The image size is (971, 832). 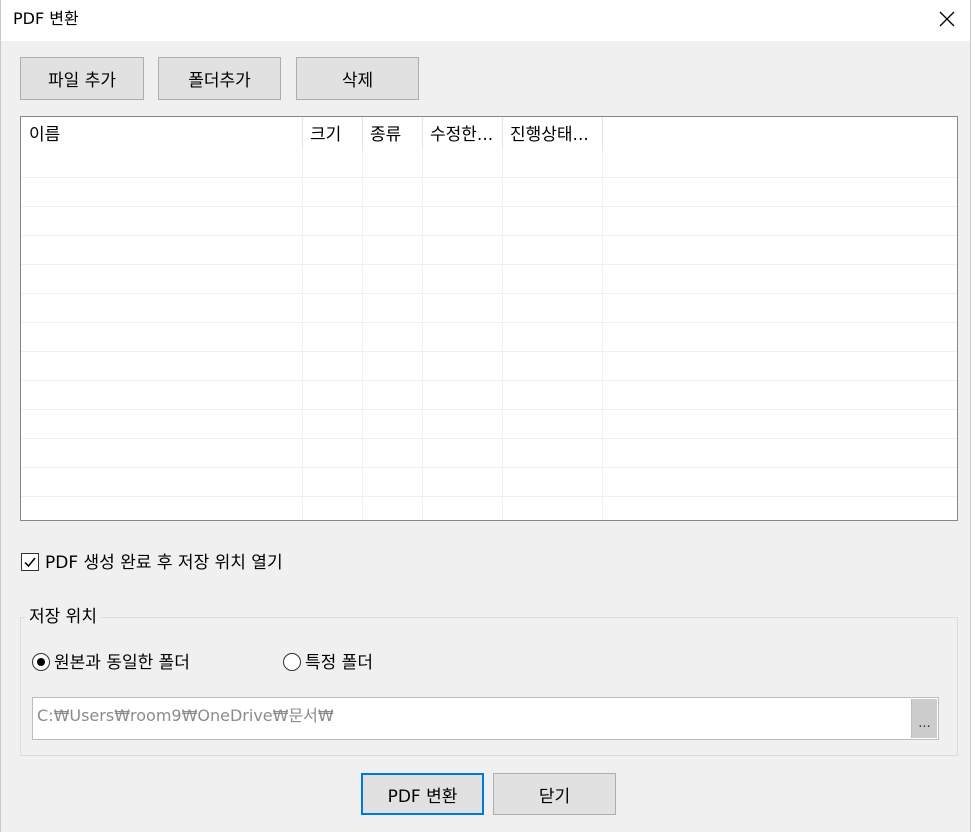 I want to click on save-location-title: 저장 위치, so click(x=63, y=617).